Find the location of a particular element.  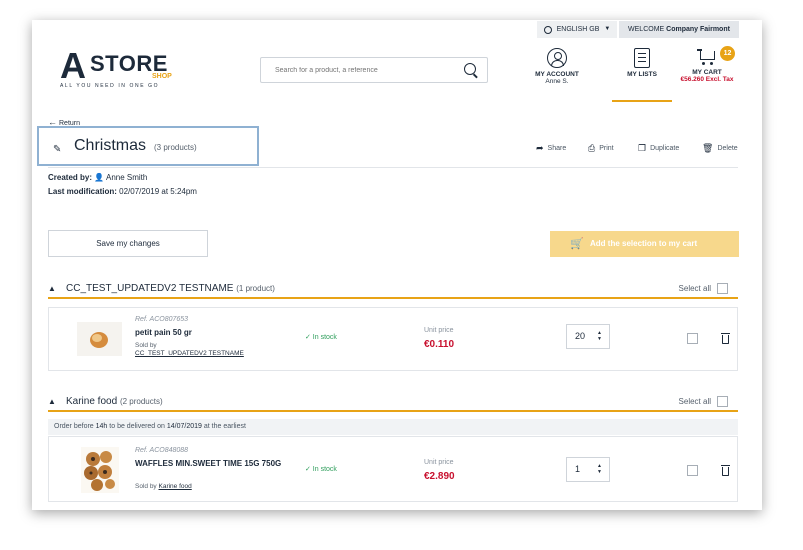

my-lists-label: MY LISTS is located at coordinates (642, 74).